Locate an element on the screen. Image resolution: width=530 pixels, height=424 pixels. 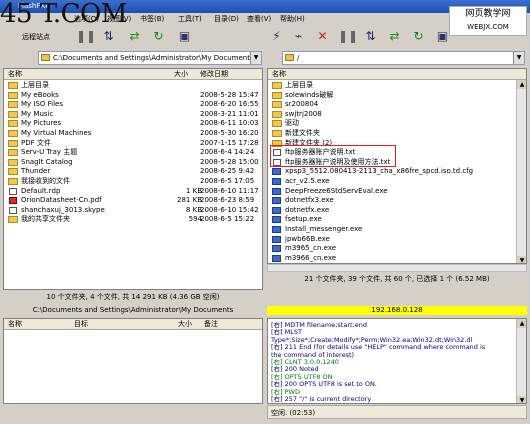
remote-sync-icon: ⇄ is located at coordinates (394, 36).